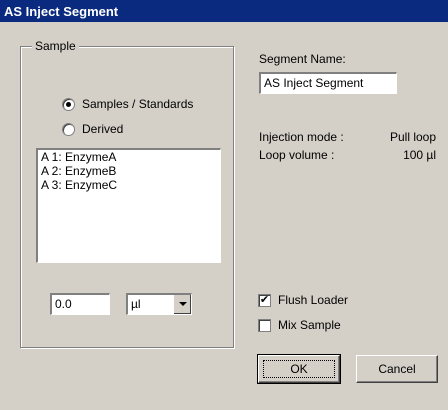 The image size is (448, 410). I want to click on mix-sample-label: Mix Sample, so click(309, 325).